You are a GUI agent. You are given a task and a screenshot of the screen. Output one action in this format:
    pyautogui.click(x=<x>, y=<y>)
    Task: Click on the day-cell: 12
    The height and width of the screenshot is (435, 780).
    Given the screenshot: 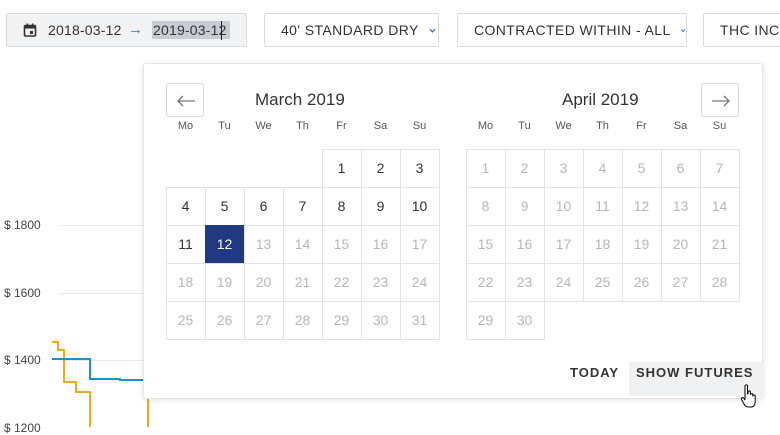 What is the action you would take?
    pyautogui.click(x=641, y=206)
    